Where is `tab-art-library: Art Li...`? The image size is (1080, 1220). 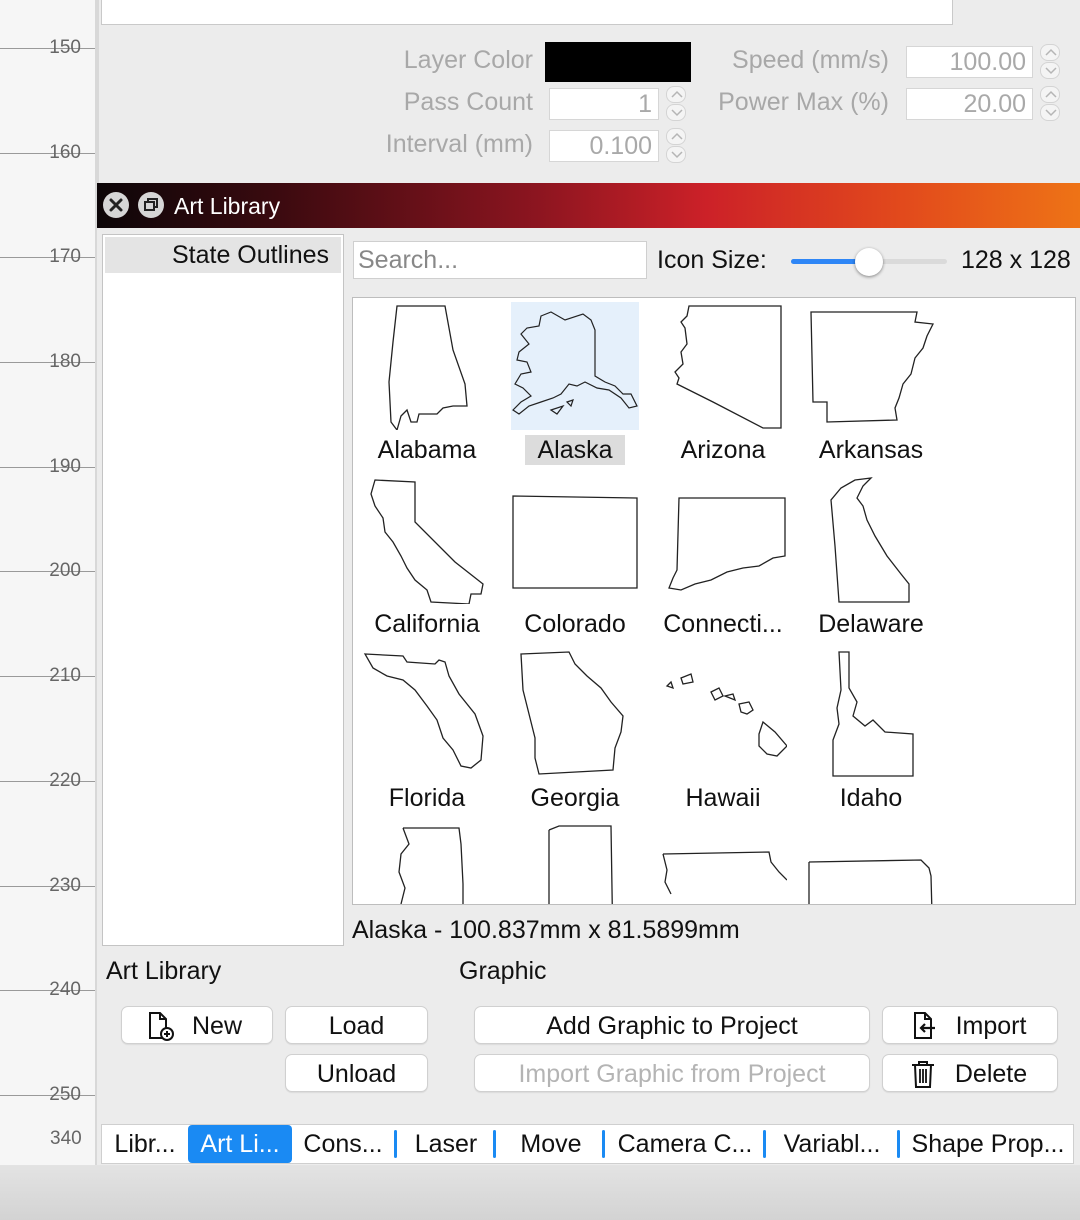
tab-art-library: Art Li... is located at coordinates (240, 1144).